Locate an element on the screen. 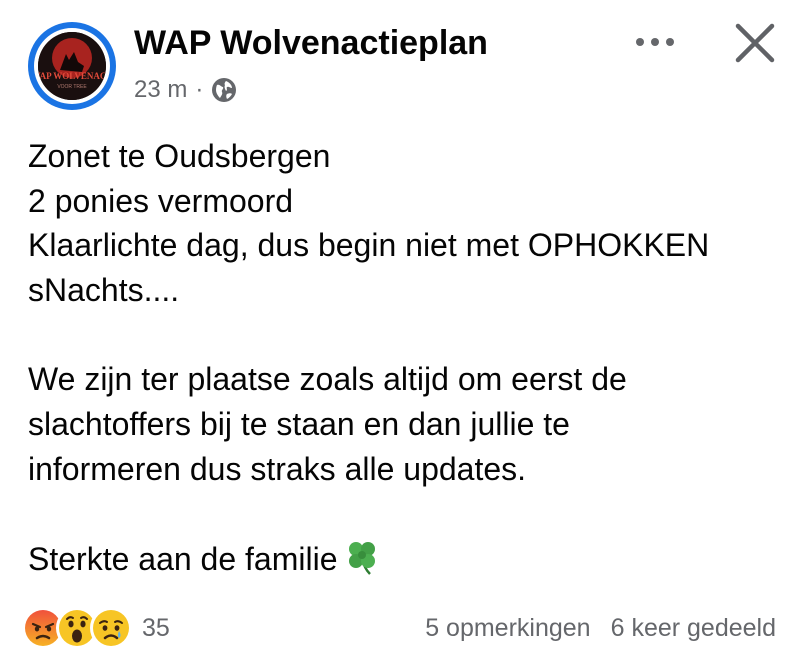 Image resolution: width=800 pixels, height=667 pixels. comments-link: 5 opmerkingen is located at coordinates (507, 628).